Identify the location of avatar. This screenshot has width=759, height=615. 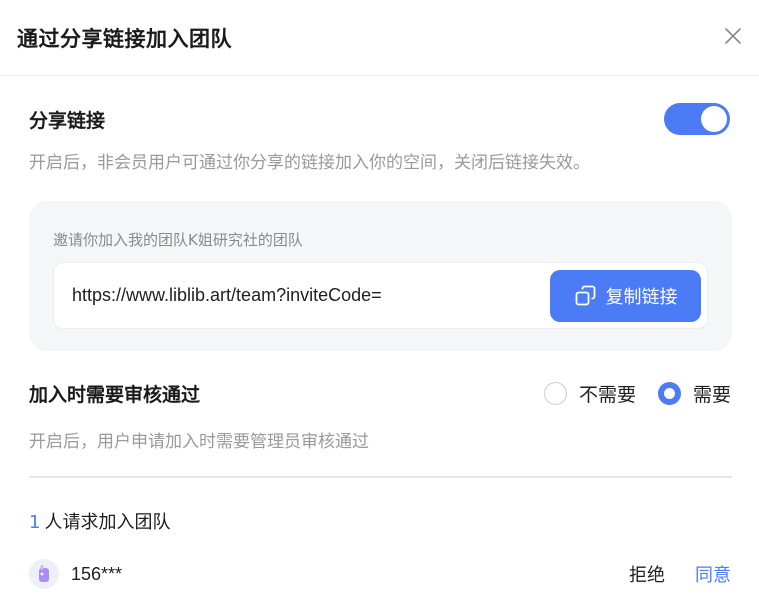
(44, 574).